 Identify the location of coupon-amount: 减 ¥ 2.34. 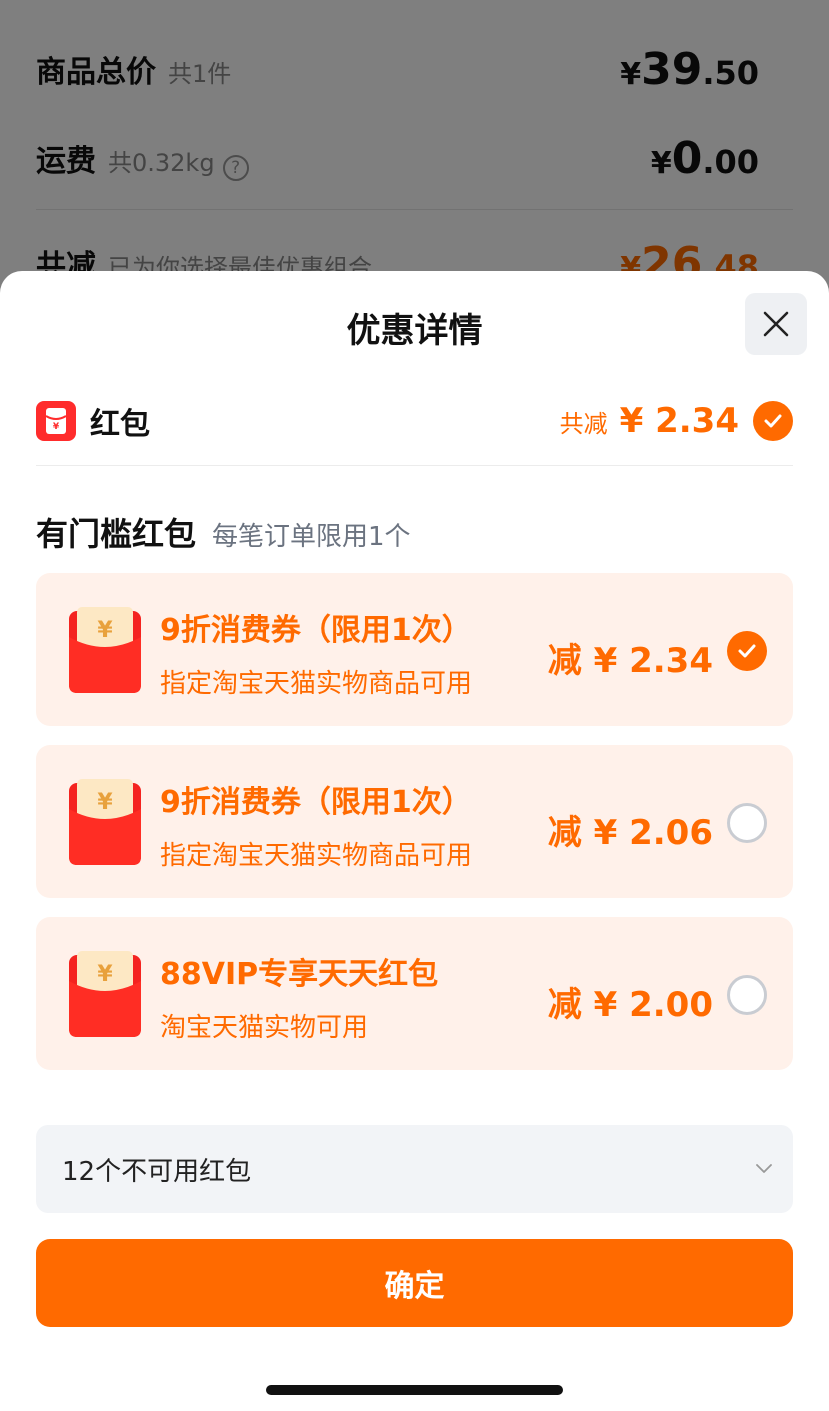
(630, 661).